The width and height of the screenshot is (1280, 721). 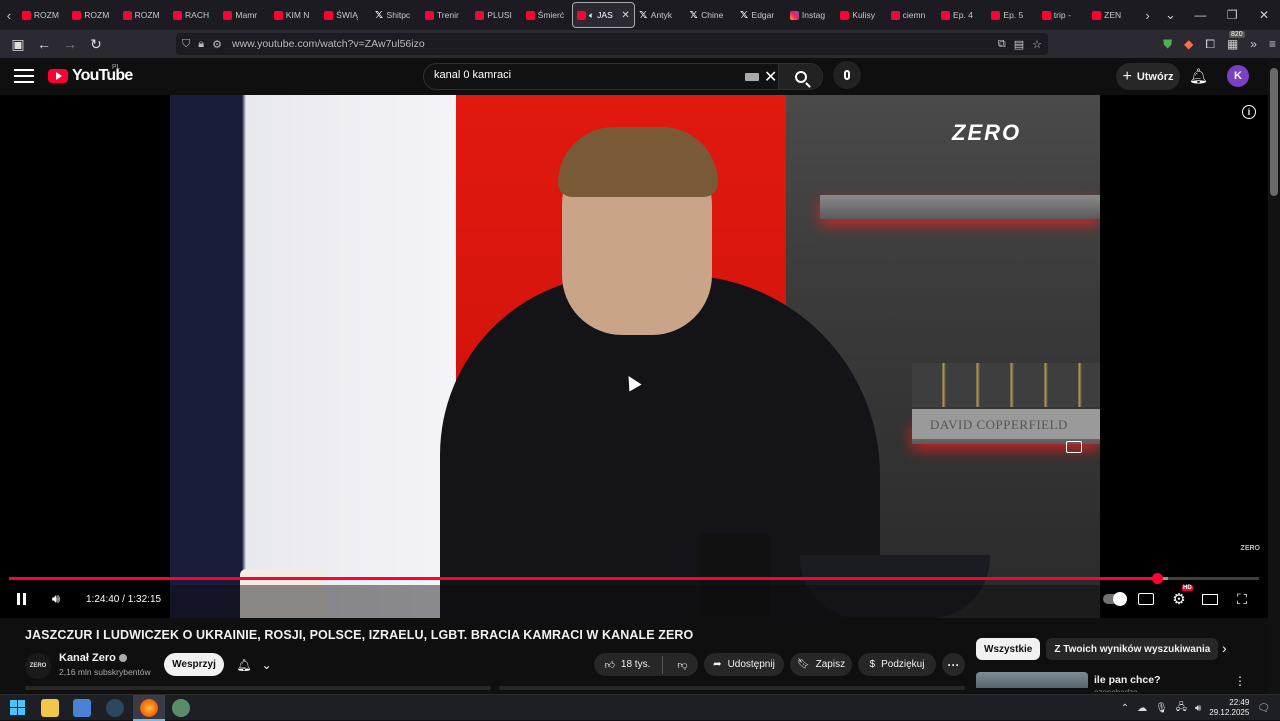 I want to click on forward-icon: →, so click(x=70, y=44).